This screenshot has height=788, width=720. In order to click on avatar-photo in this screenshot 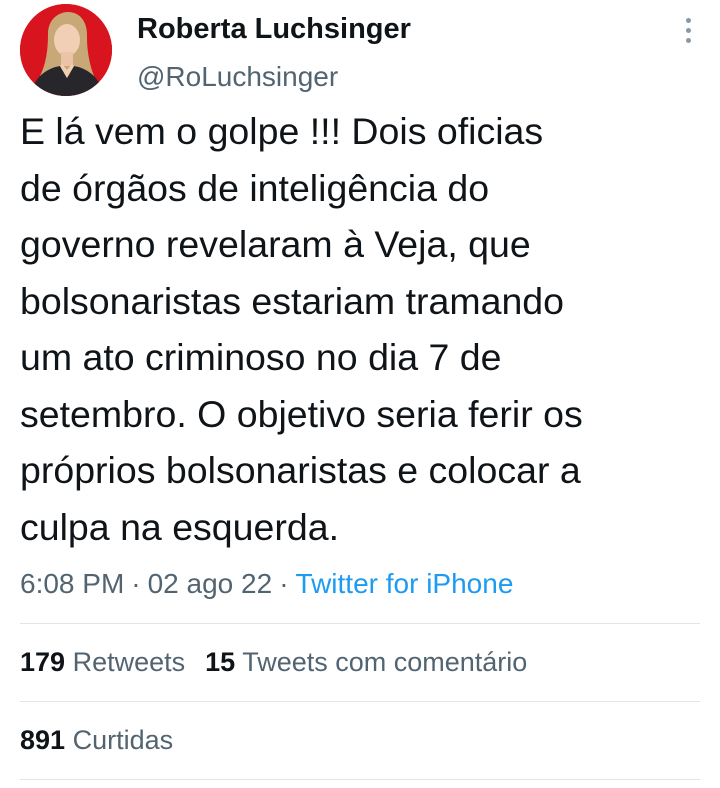, I will do `click(66, 50)`.